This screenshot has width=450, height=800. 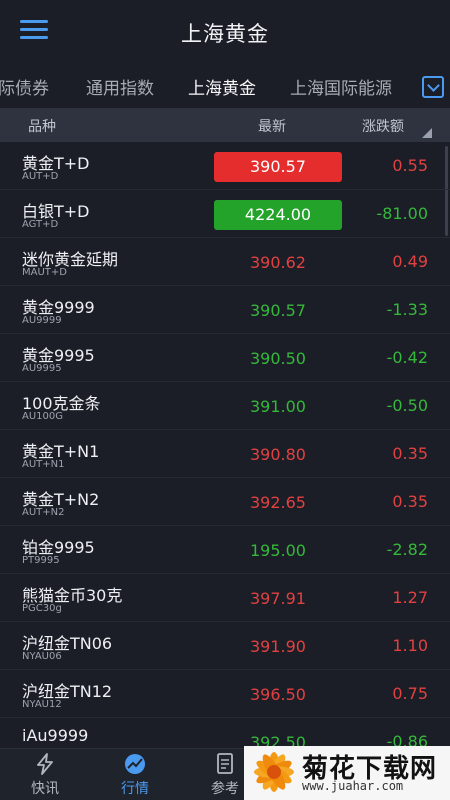 I want to click on watermark-url: www.juahar.com, so click(x=353, y=786).